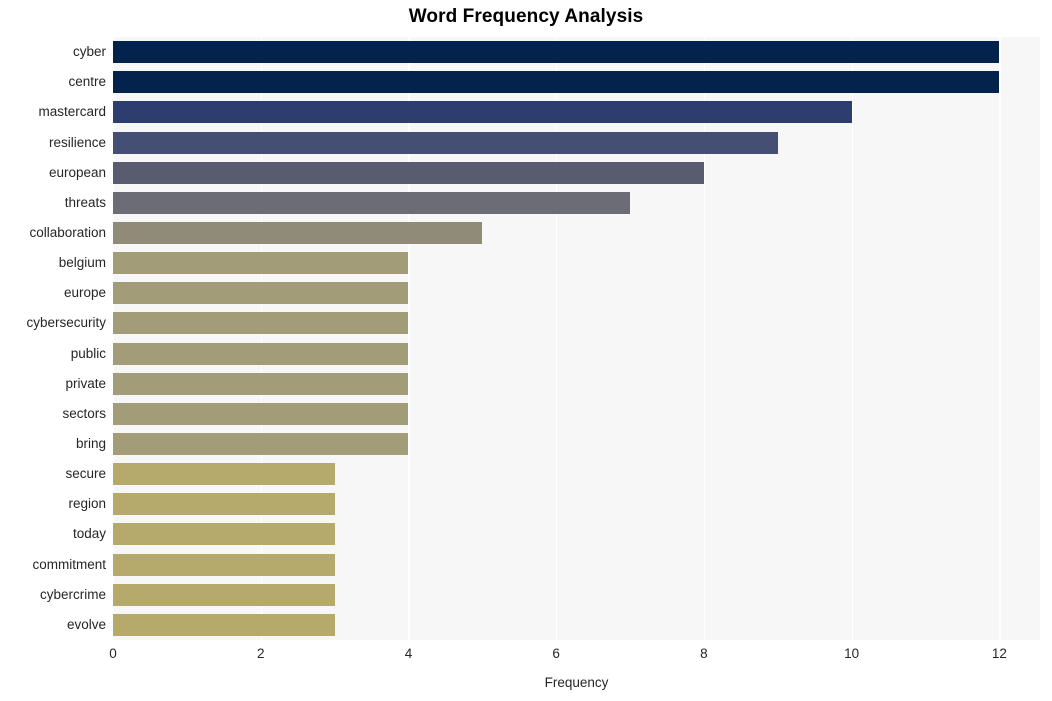 Image resolution: width=1052 pixels, height=701 pixels. I want to click on y-tick-label: bring, so click(90, 444).